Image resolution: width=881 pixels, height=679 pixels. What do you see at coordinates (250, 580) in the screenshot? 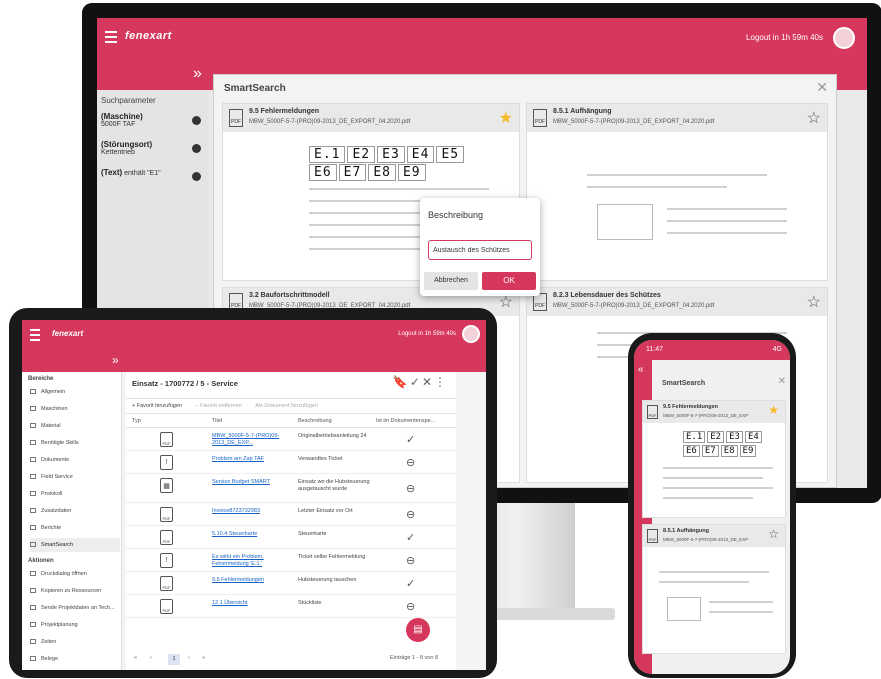
I see `row-title-link: 9.5 Fehlermeldungen` at bounding box center [250, 580].